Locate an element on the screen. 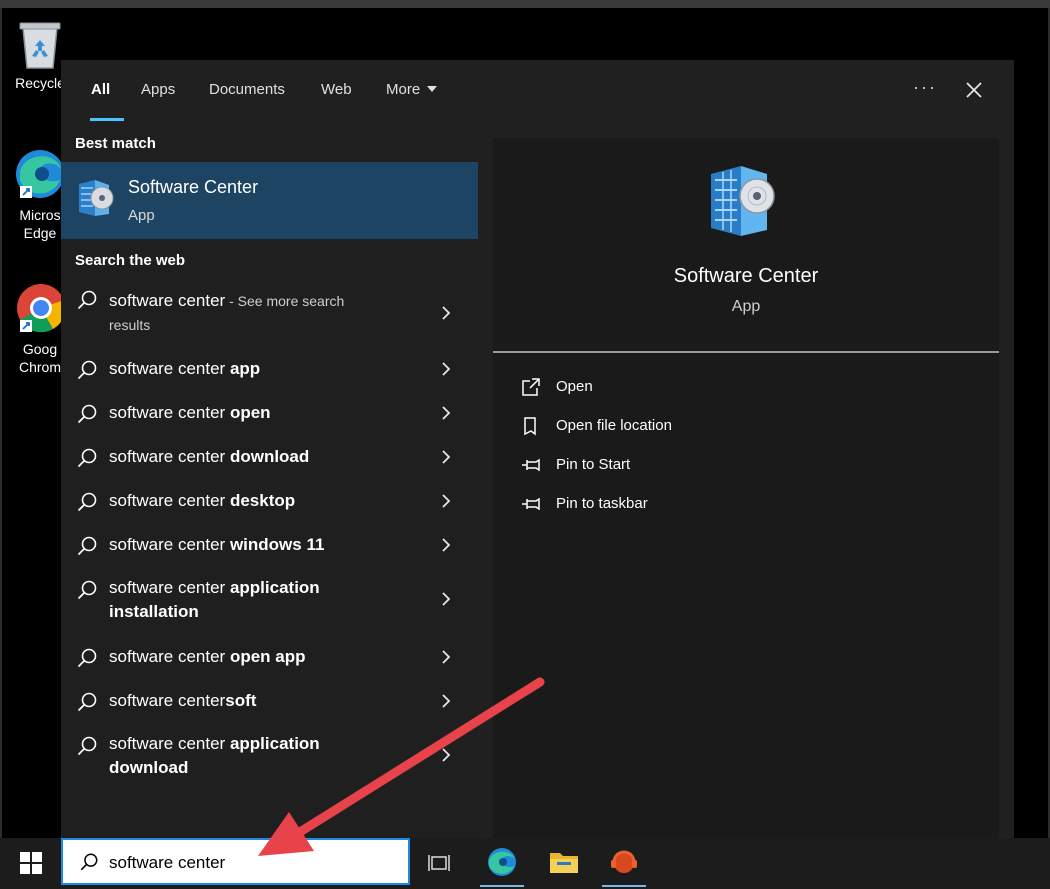 The height and width of the screenshot is (889, 1050). action-label: Open file location is located at coordinates (614, 425).